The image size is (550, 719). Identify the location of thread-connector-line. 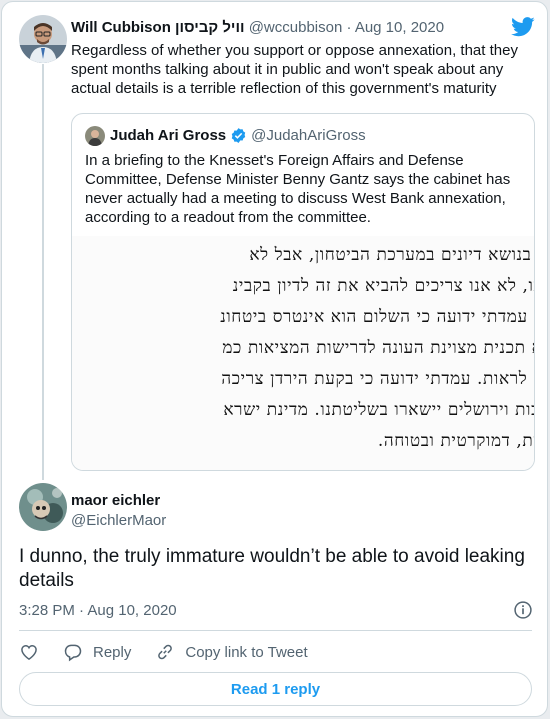
(43, 272).